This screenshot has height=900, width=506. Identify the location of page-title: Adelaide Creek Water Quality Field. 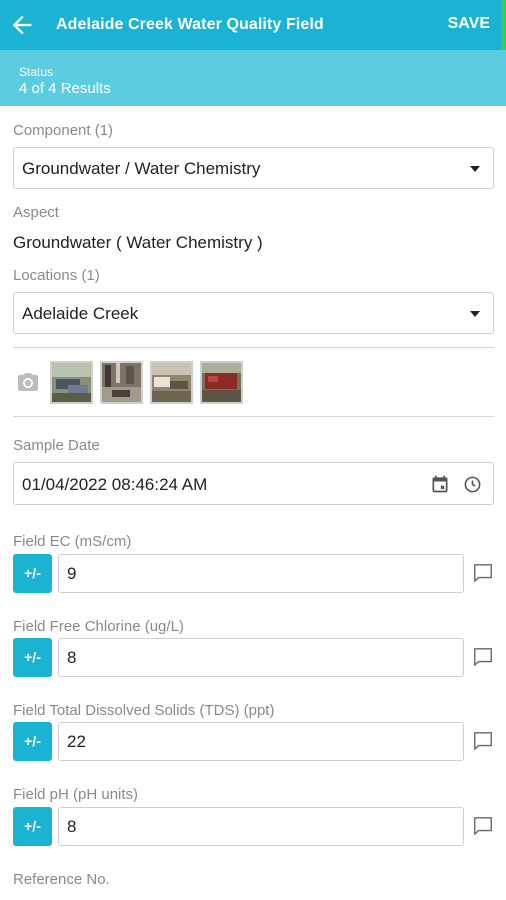
(190, 24).